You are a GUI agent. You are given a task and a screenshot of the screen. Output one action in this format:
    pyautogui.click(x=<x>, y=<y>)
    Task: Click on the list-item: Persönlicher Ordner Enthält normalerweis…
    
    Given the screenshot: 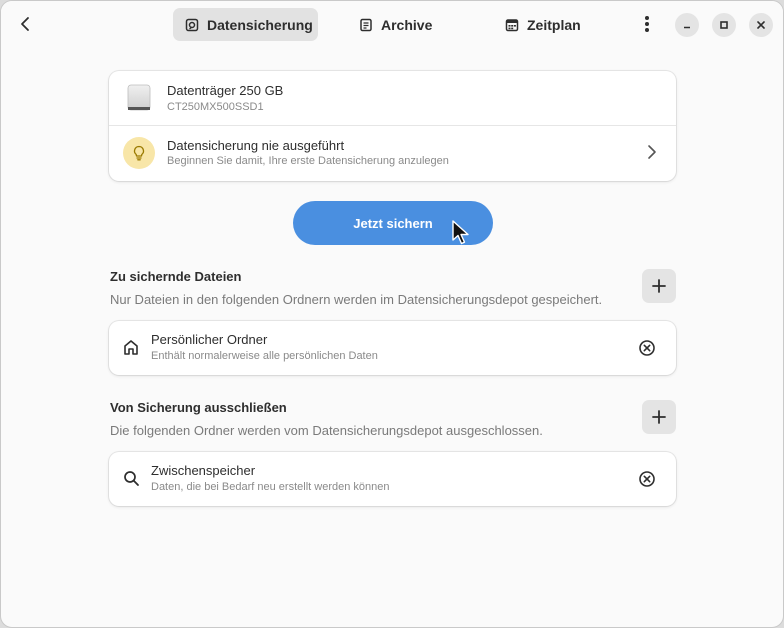 What is the action you would take?
    pyautogui.click(x=392, y=348)
    